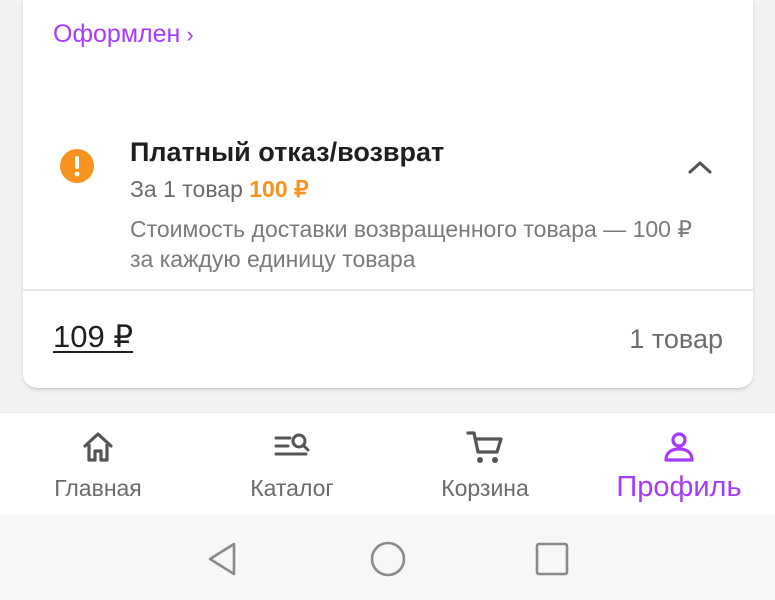 The height and width of the screenshot is (600, 775). Describe the element at coordinates (186, 189) in the screenshot. I see `refund-per-item-label: За 1 товар` at that location.